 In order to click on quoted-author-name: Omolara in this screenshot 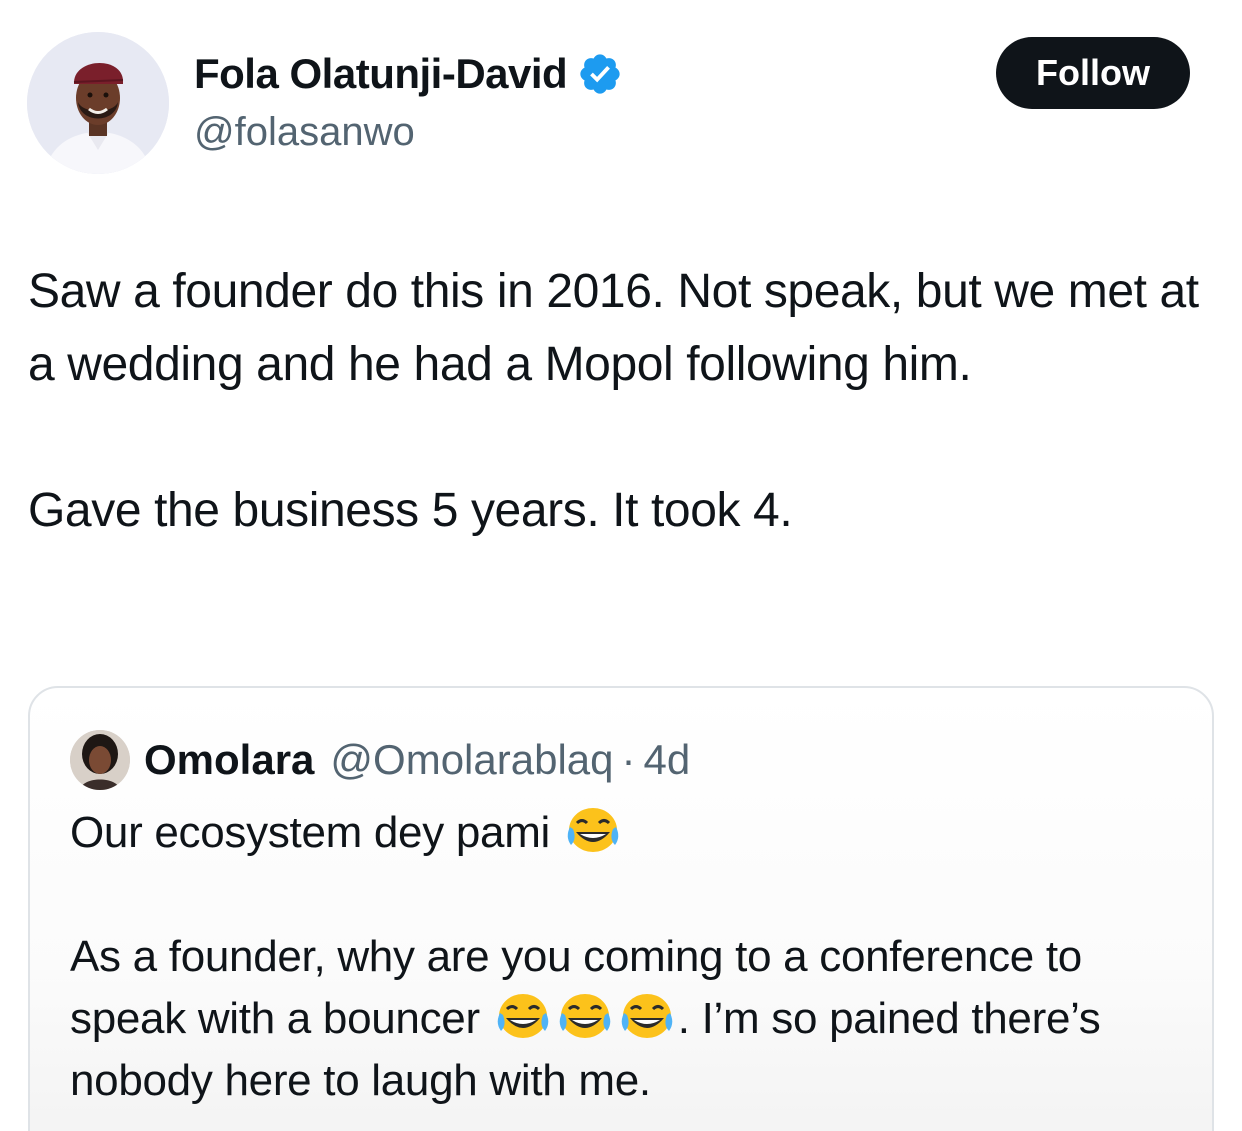, I will do `click(229, 760)`.